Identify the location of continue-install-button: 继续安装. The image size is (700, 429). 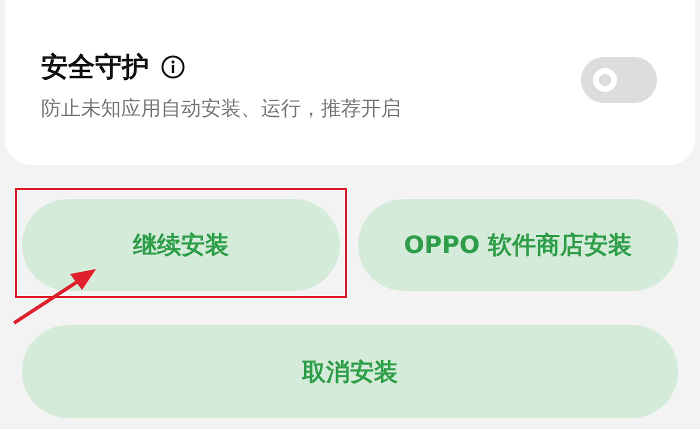
(181, 245).